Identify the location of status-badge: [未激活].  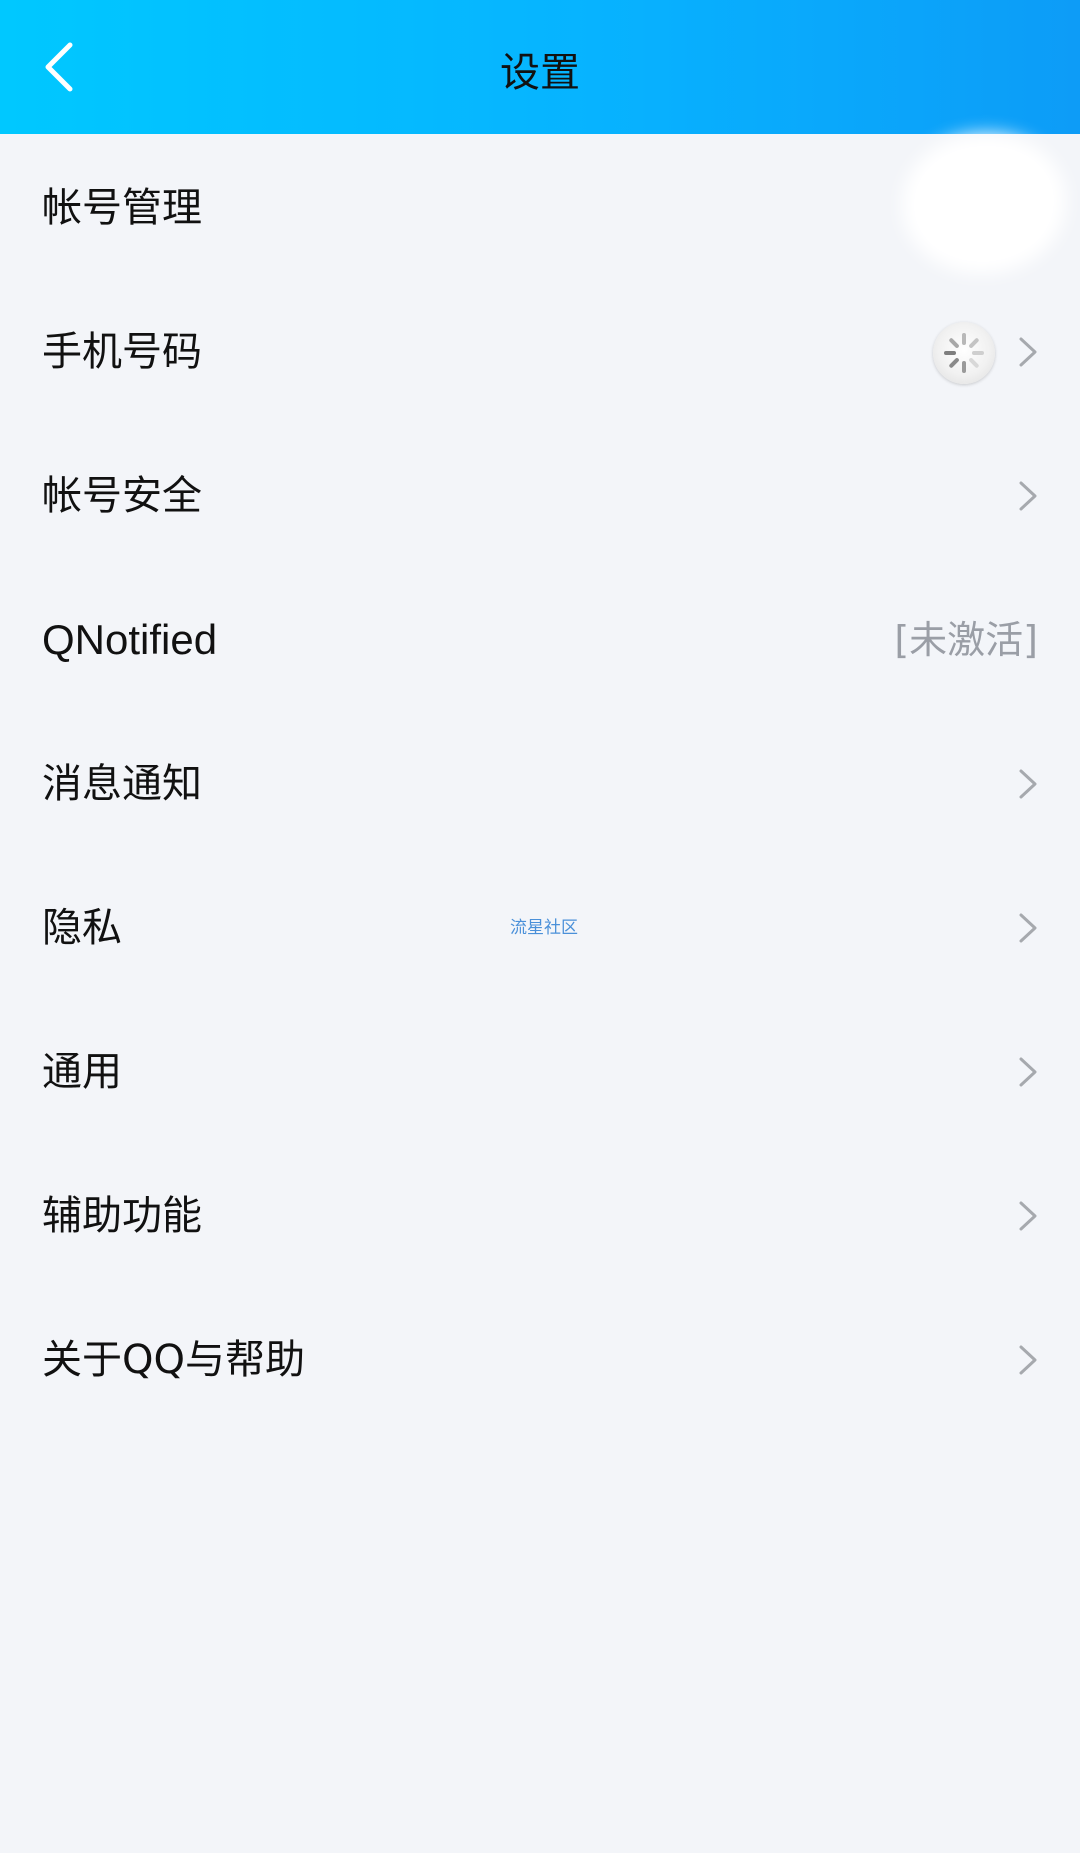
(966, 640).